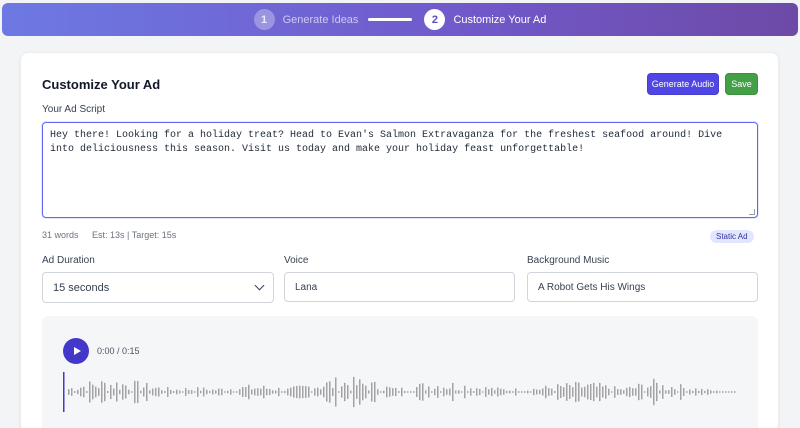 The width and height of the screenshot is (800, 428). What do you see at coordinates (76, 351) in the screenshot?
I see `play-button` at bounding box center [76, 351].